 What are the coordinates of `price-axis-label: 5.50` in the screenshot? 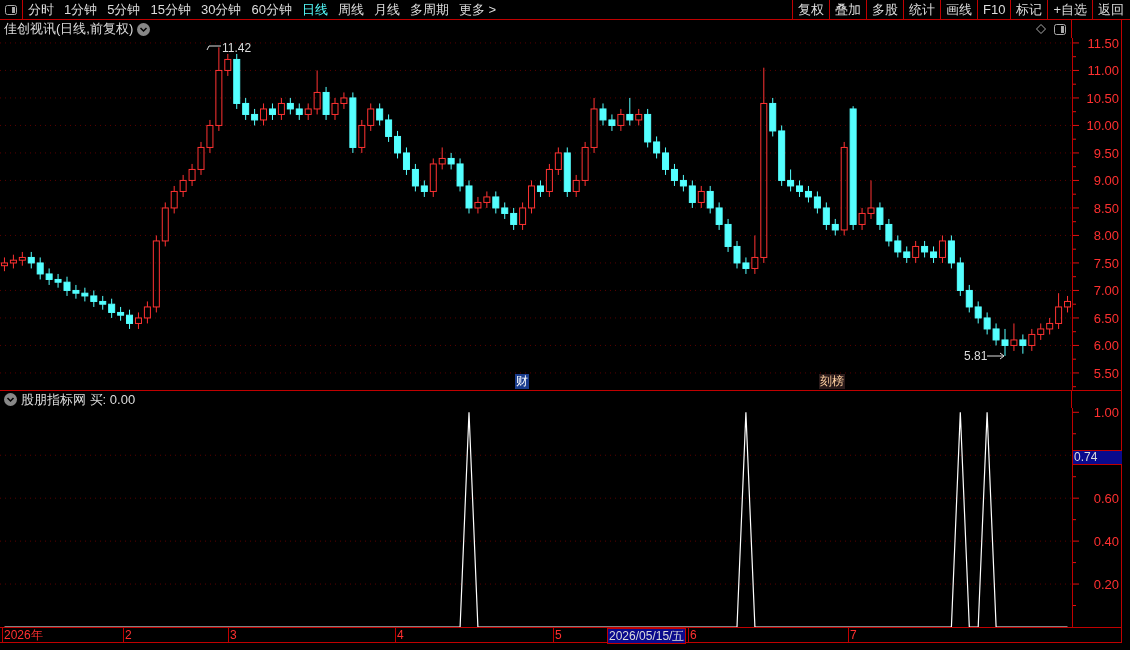 It's located at (1106, 373).